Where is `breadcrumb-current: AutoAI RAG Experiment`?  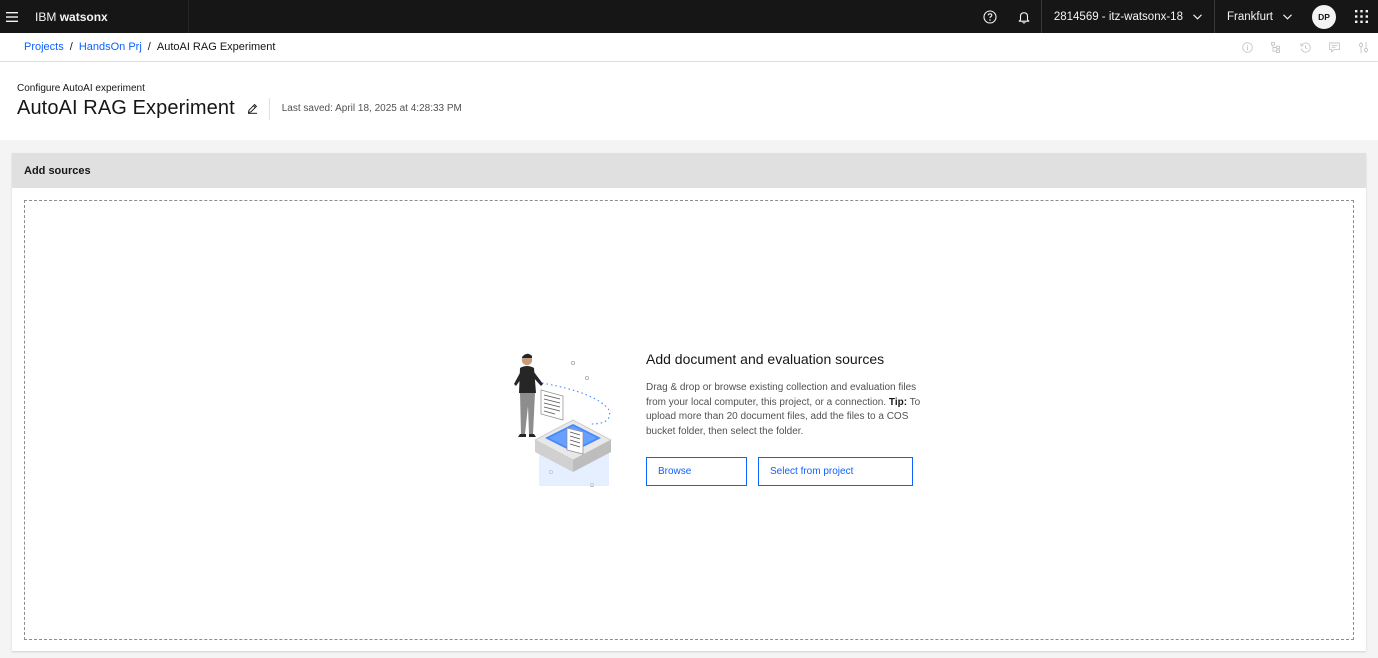 breadcrumb-current: AutoAI RAG Experiment is located at coordinates (216, 47).